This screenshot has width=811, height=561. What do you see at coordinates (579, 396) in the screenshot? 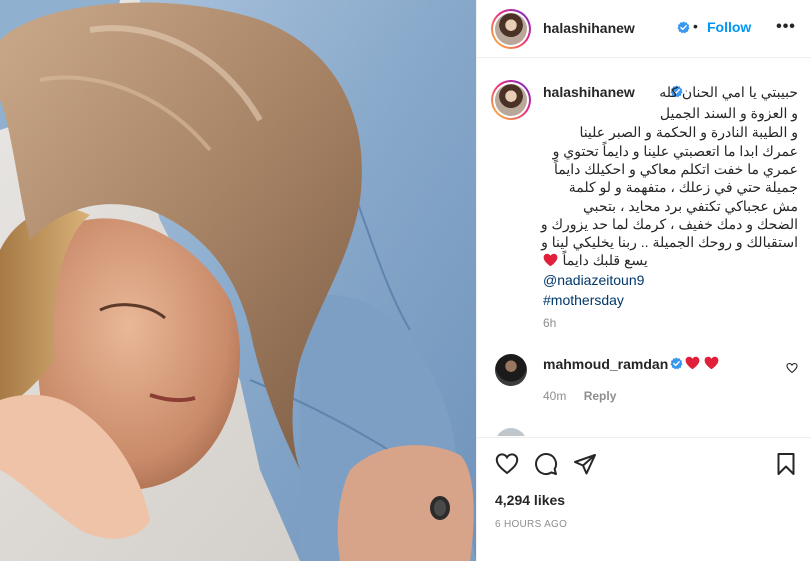
I see `comment-meta: 40m Reply` at bounding box center [579, 396].